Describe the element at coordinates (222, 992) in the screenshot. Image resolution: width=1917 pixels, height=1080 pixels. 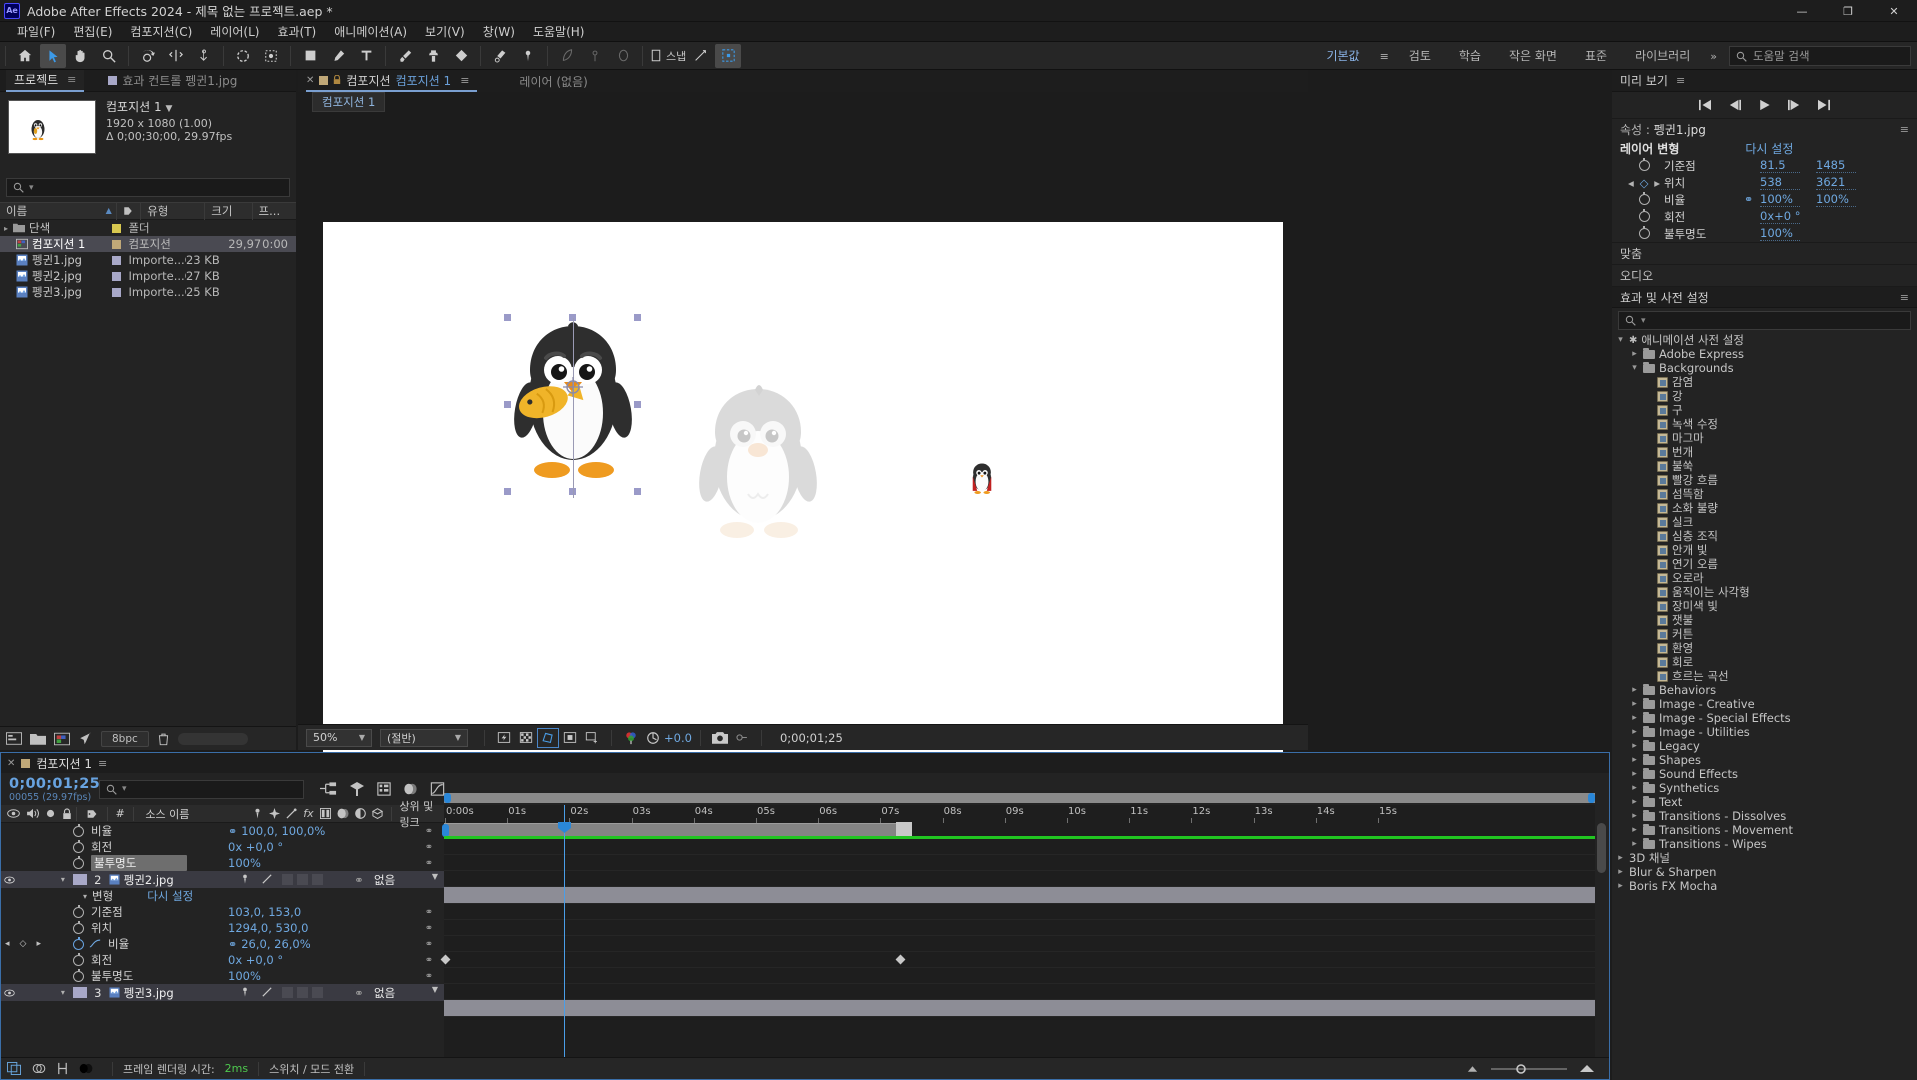
I see `timeline-layer-row: ▾ 3 펭귄3.jpg ⚭ 없음 ▼` at that location.